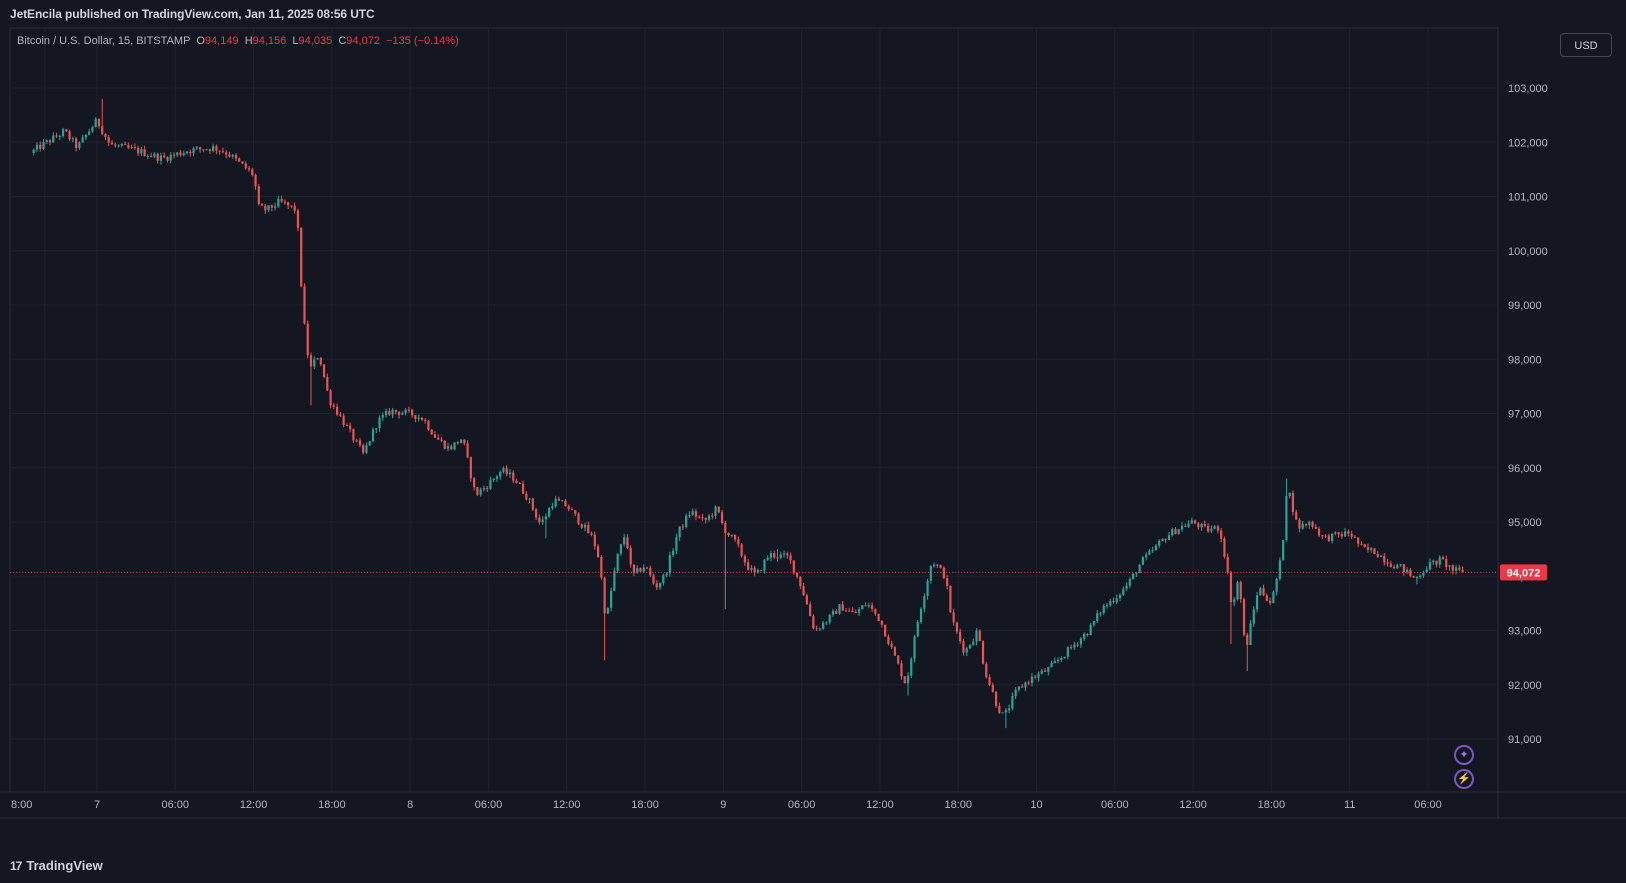 Image resolution: width=1626 pixels, height=883 pixels. I want to click on open-value: 94,149, so click(221, 41).